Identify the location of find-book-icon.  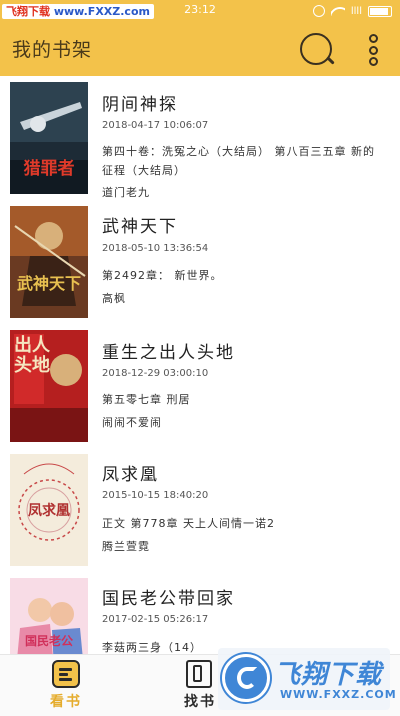
(199, 674).